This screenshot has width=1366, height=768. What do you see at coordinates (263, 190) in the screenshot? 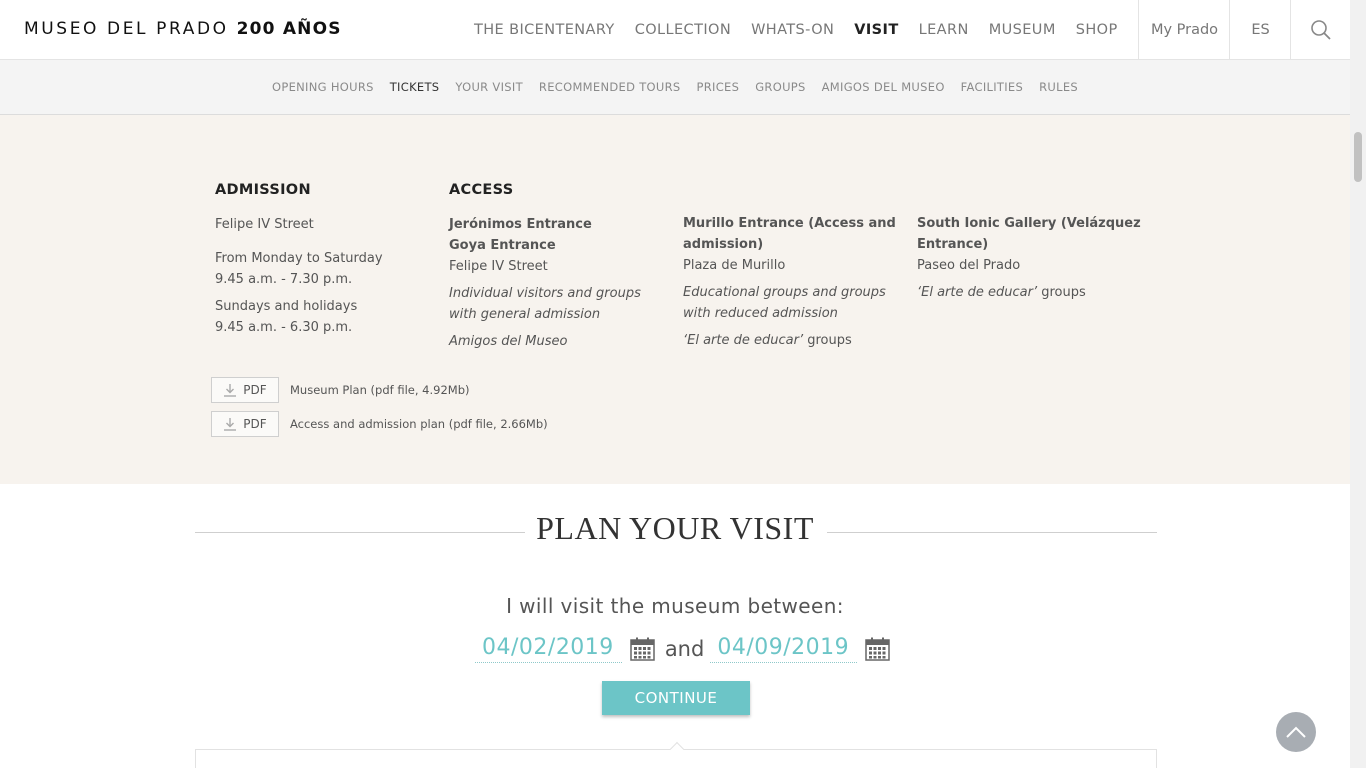
I see `admission-heading: ADMISSION` at bounding box center [263, 190].